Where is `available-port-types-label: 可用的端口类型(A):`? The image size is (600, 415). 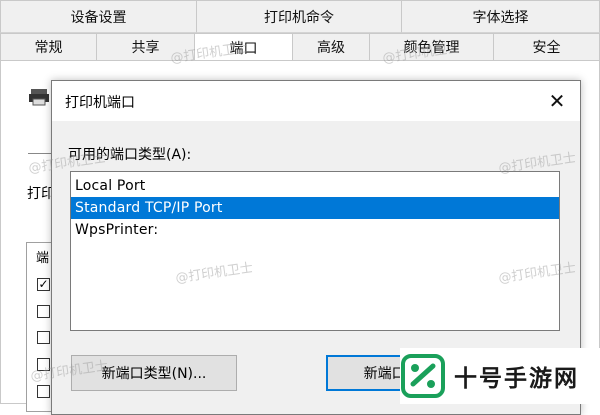
available-port-types-label: 可用的端口类型(A): is located at coordinates (130, 155).